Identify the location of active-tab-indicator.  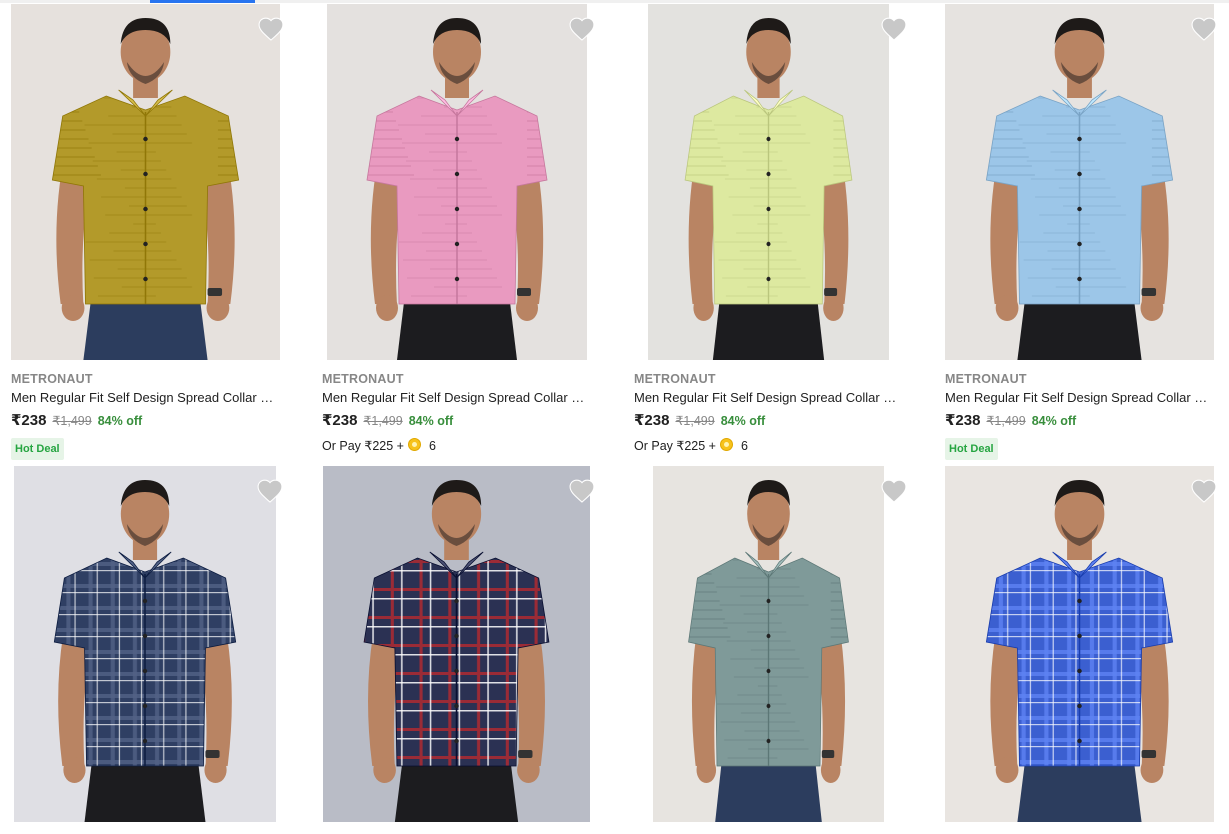
(202, 1).